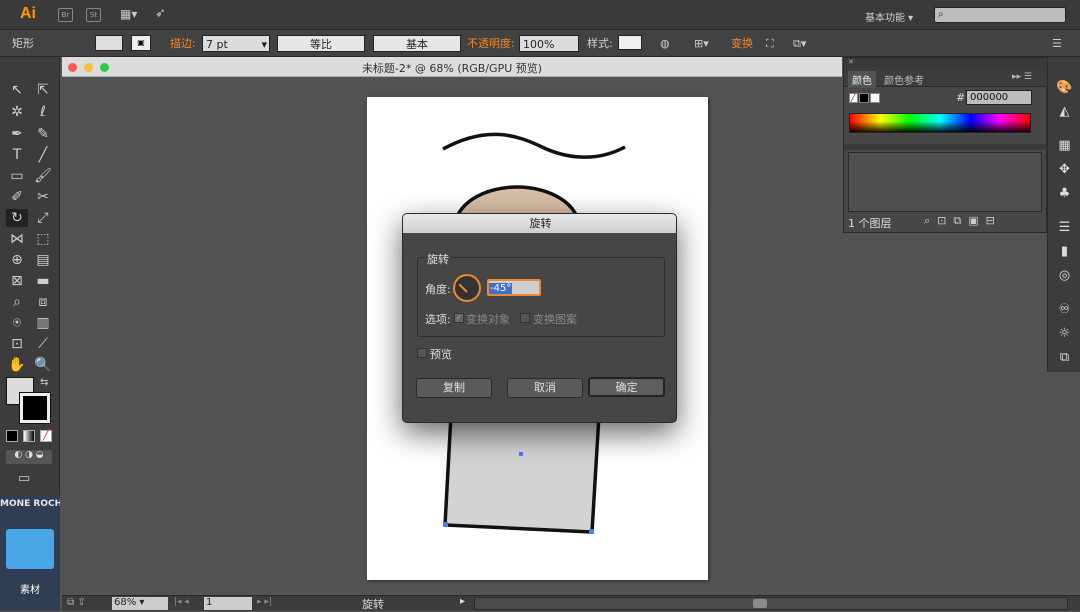 The image size is (1080, 612). I want to click on gpu-performance-icon: ➶, so click(160, 13).